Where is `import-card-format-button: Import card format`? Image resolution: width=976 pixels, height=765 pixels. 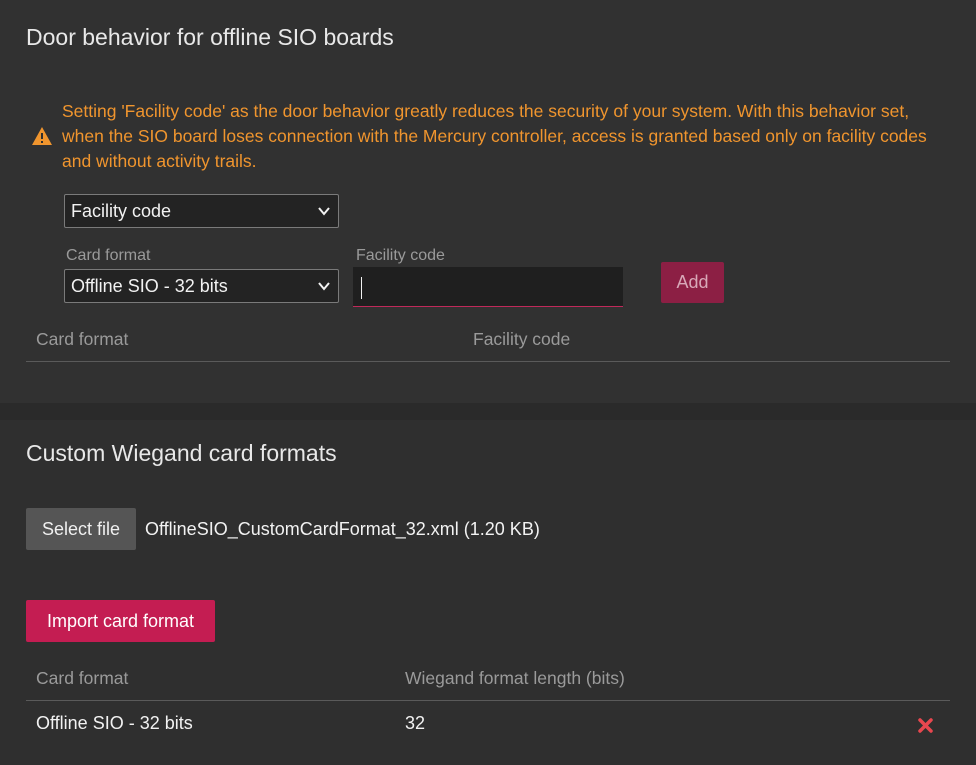
import-card-format-button: Import card format is located at coordinates (120, 621).